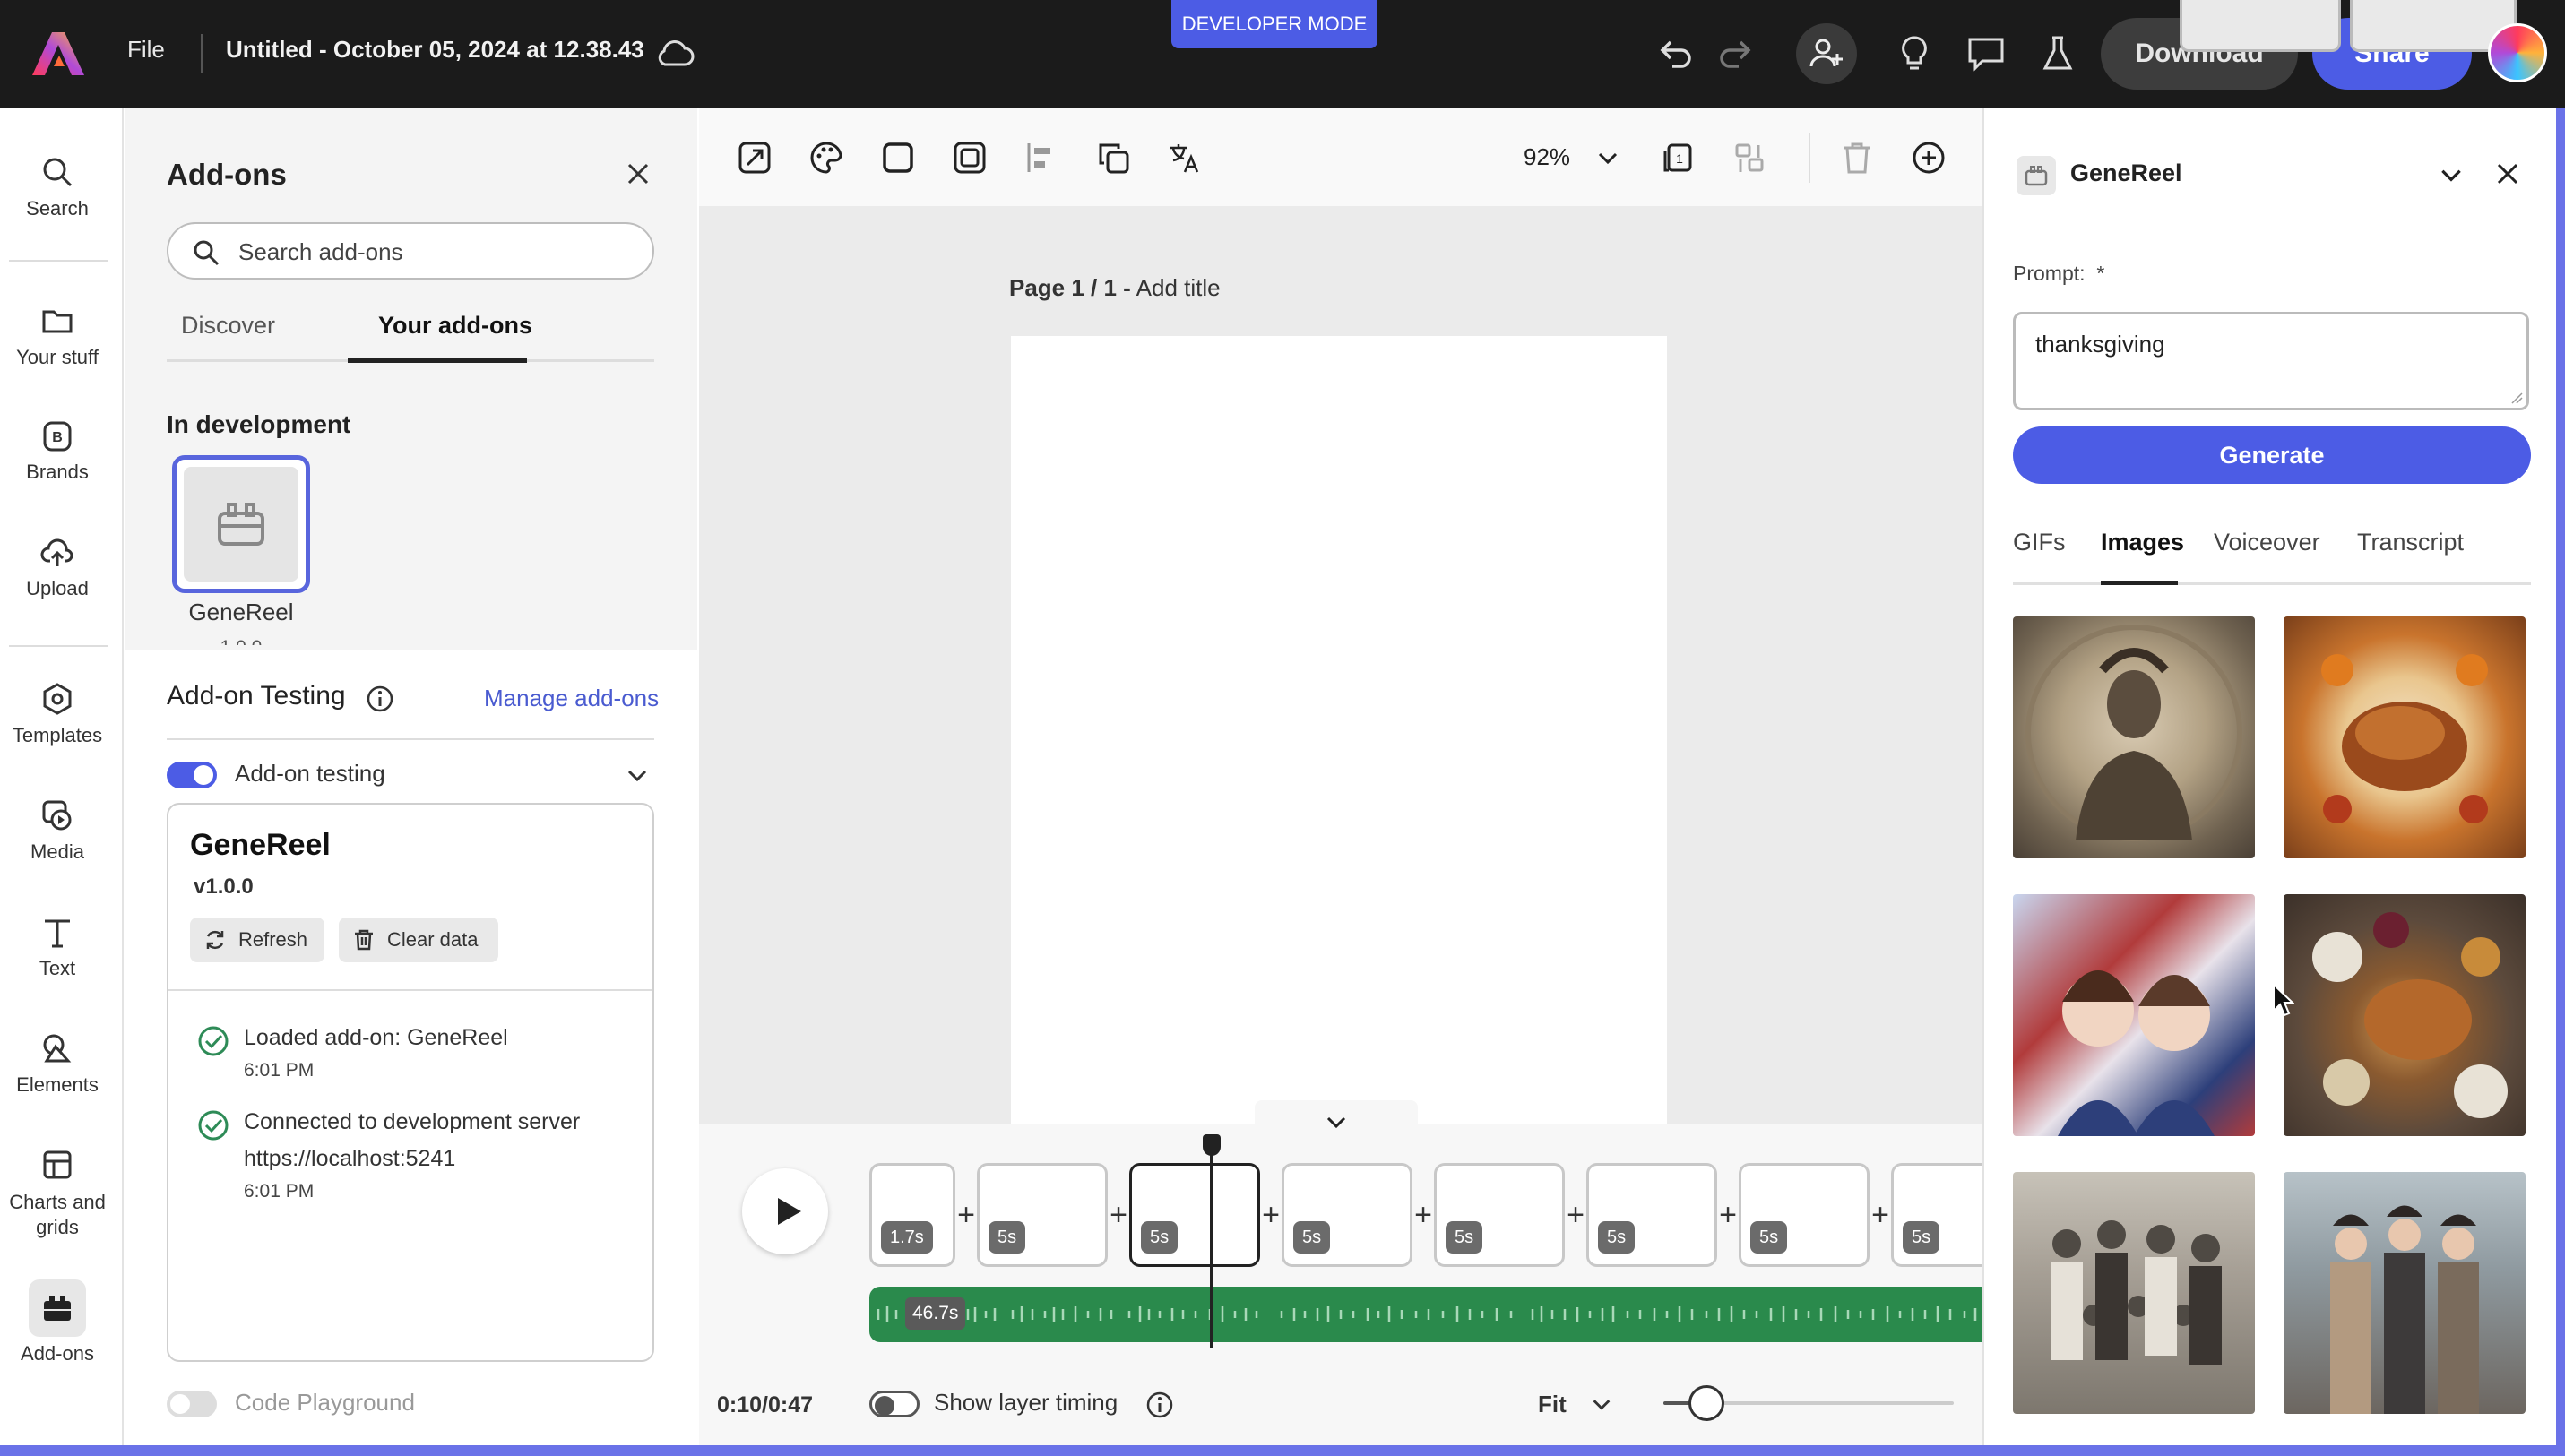 The width and height of the screenshot is (2565, 1456). What do you see at coordinates (2039, 542) in the screenshot?
I see `tab-gifs: GIFs` at bounding box center [2039, 542].